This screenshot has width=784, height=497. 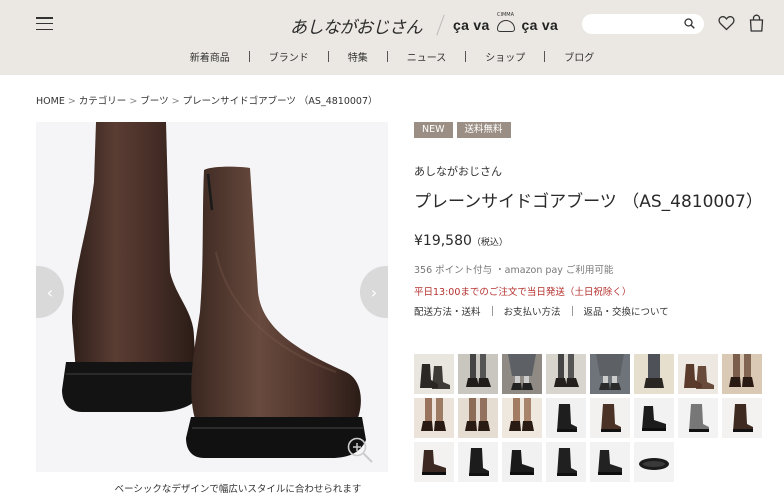 I want to click on product-brand: あしながおじさん, so click(x=458, y=171).